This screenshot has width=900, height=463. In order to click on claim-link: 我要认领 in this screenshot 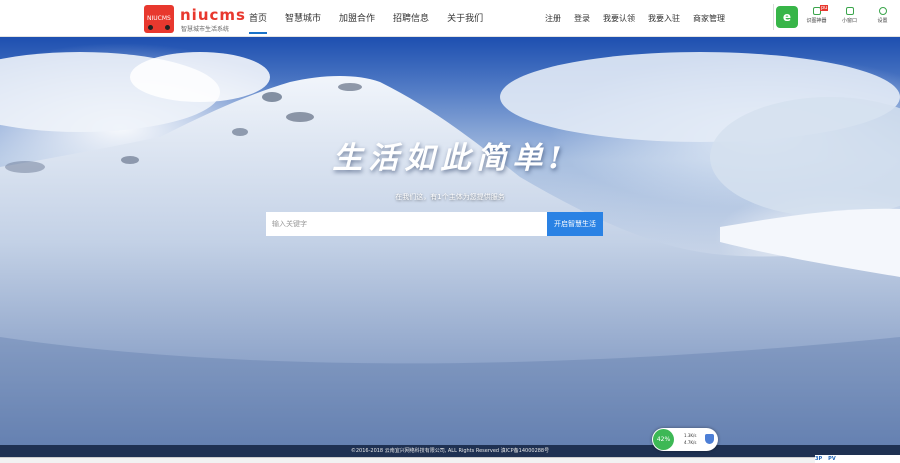, I will do `click(619, 18)`.